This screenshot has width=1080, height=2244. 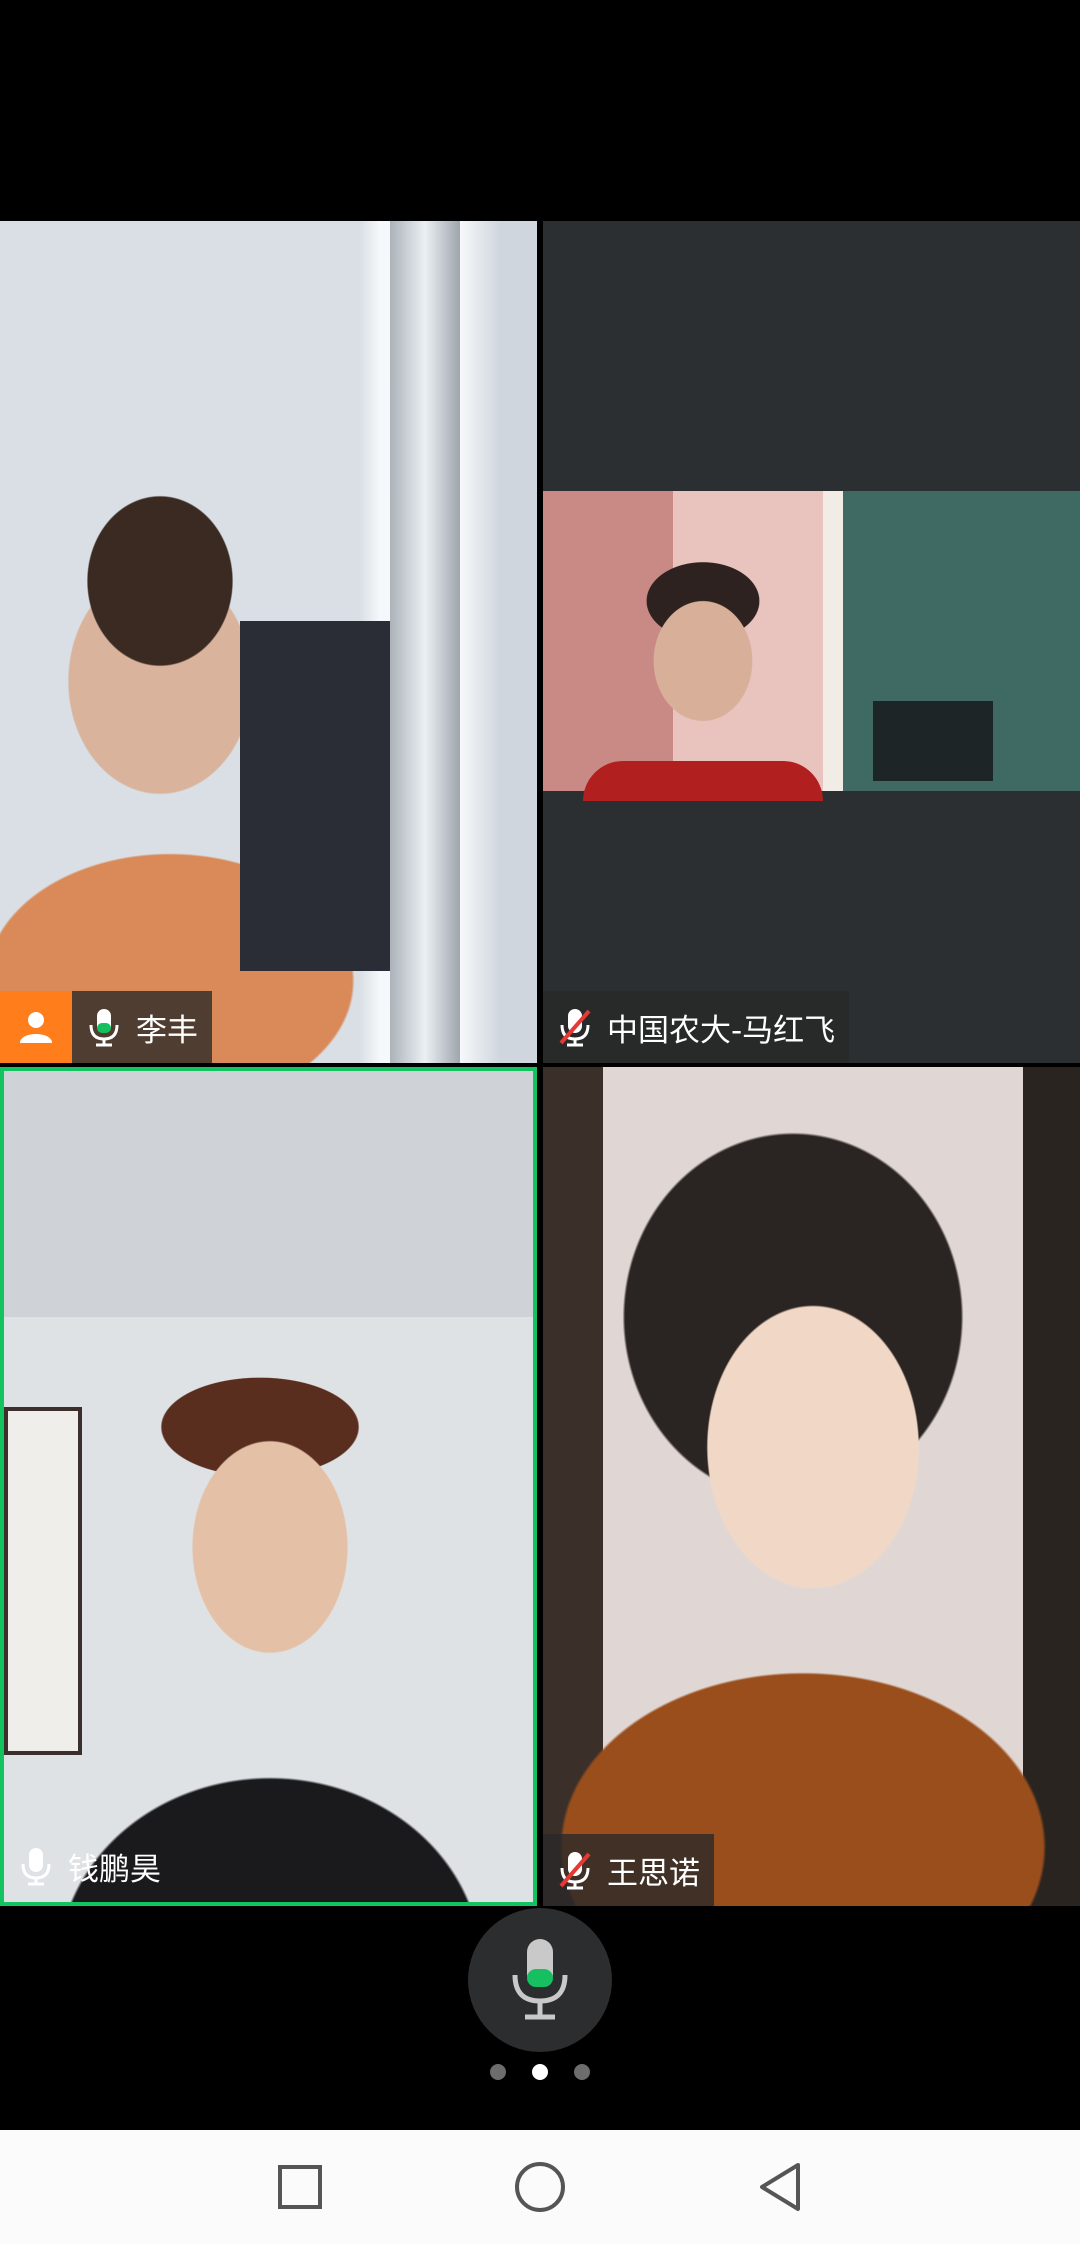 I want to click on mic-icon, so click(x=540, y=1979).